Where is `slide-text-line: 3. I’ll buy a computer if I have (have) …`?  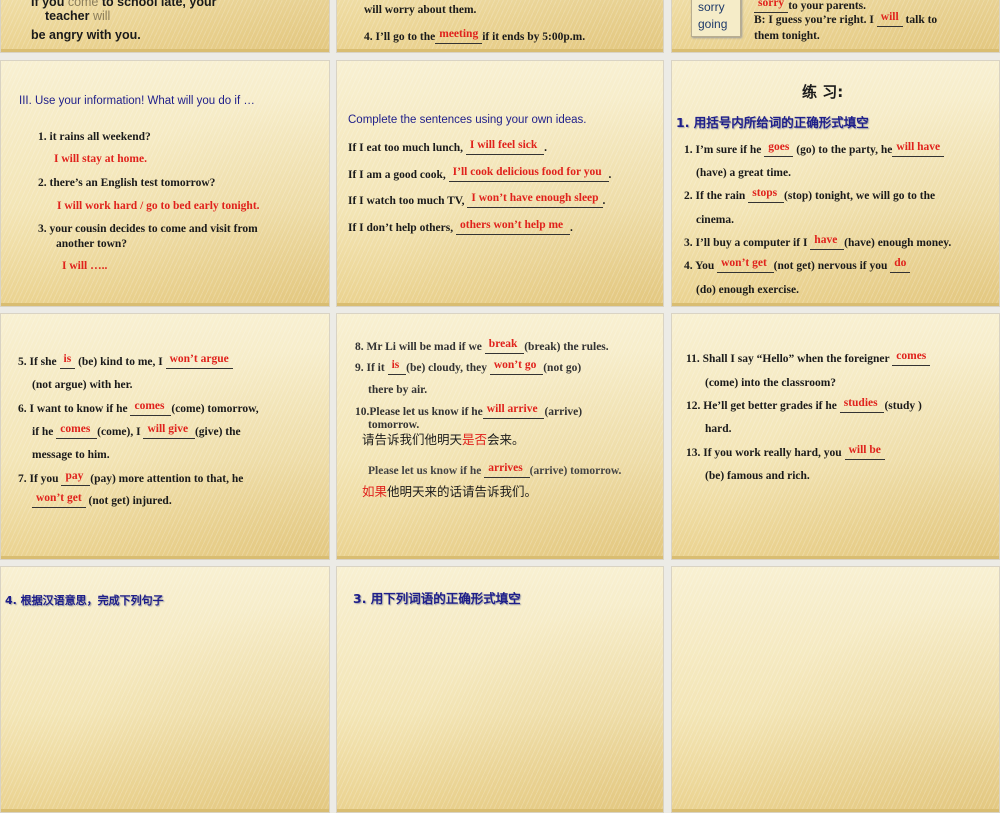
slide-text-line: 3. I’ll buy a computer if I have (have) … is located at coordinates (818, 242).